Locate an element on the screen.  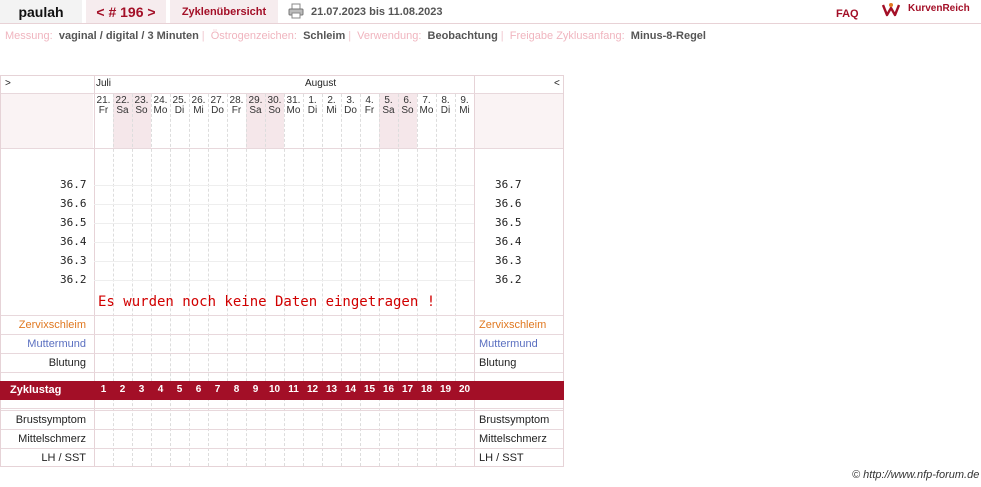
temperature-label-right: 36.5 is located at coordinates (508, 222).